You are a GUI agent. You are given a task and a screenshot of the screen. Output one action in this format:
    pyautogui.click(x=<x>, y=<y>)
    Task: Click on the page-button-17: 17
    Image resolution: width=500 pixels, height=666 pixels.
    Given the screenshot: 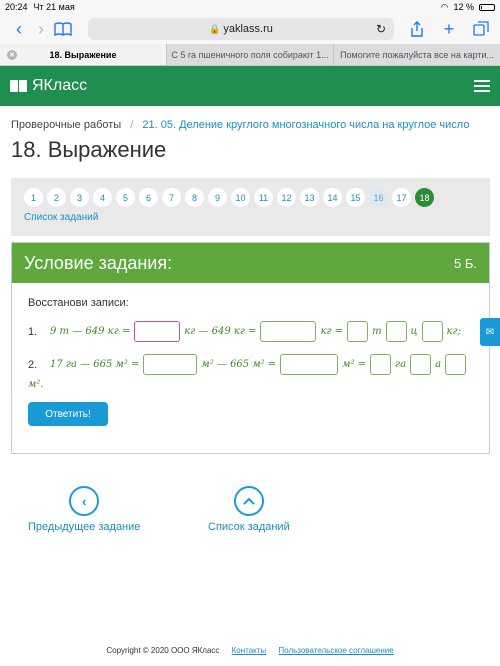 What is the action you would take?
    pyautogui.click(x=401, y=197)
    